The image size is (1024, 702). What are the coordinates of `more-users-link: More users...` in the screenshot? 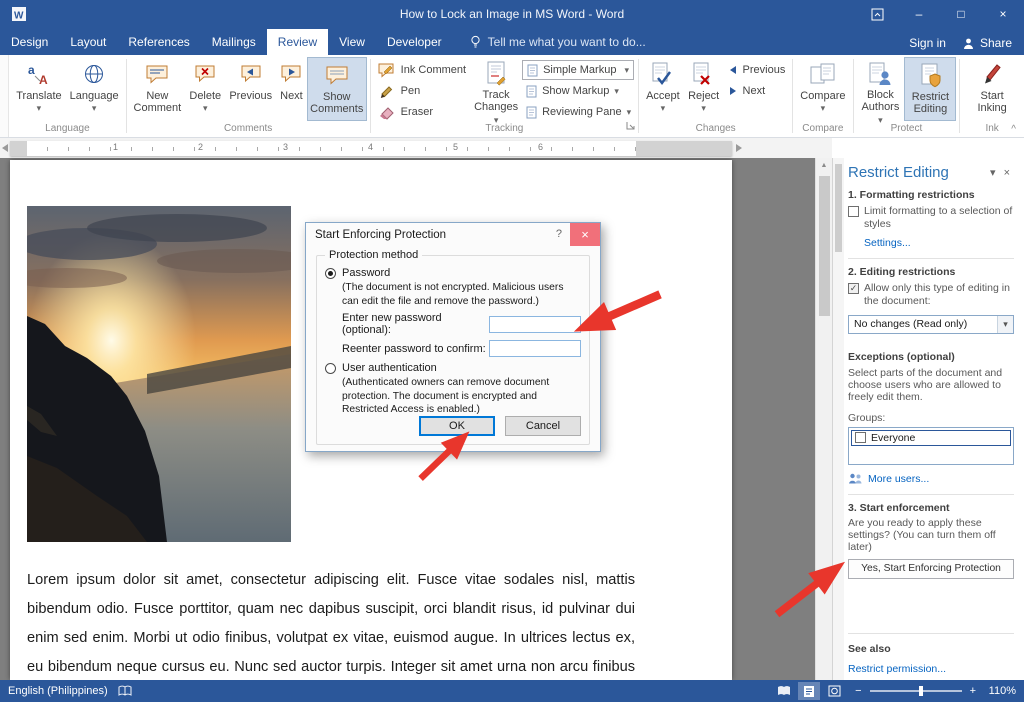 It's located at (898, 479).